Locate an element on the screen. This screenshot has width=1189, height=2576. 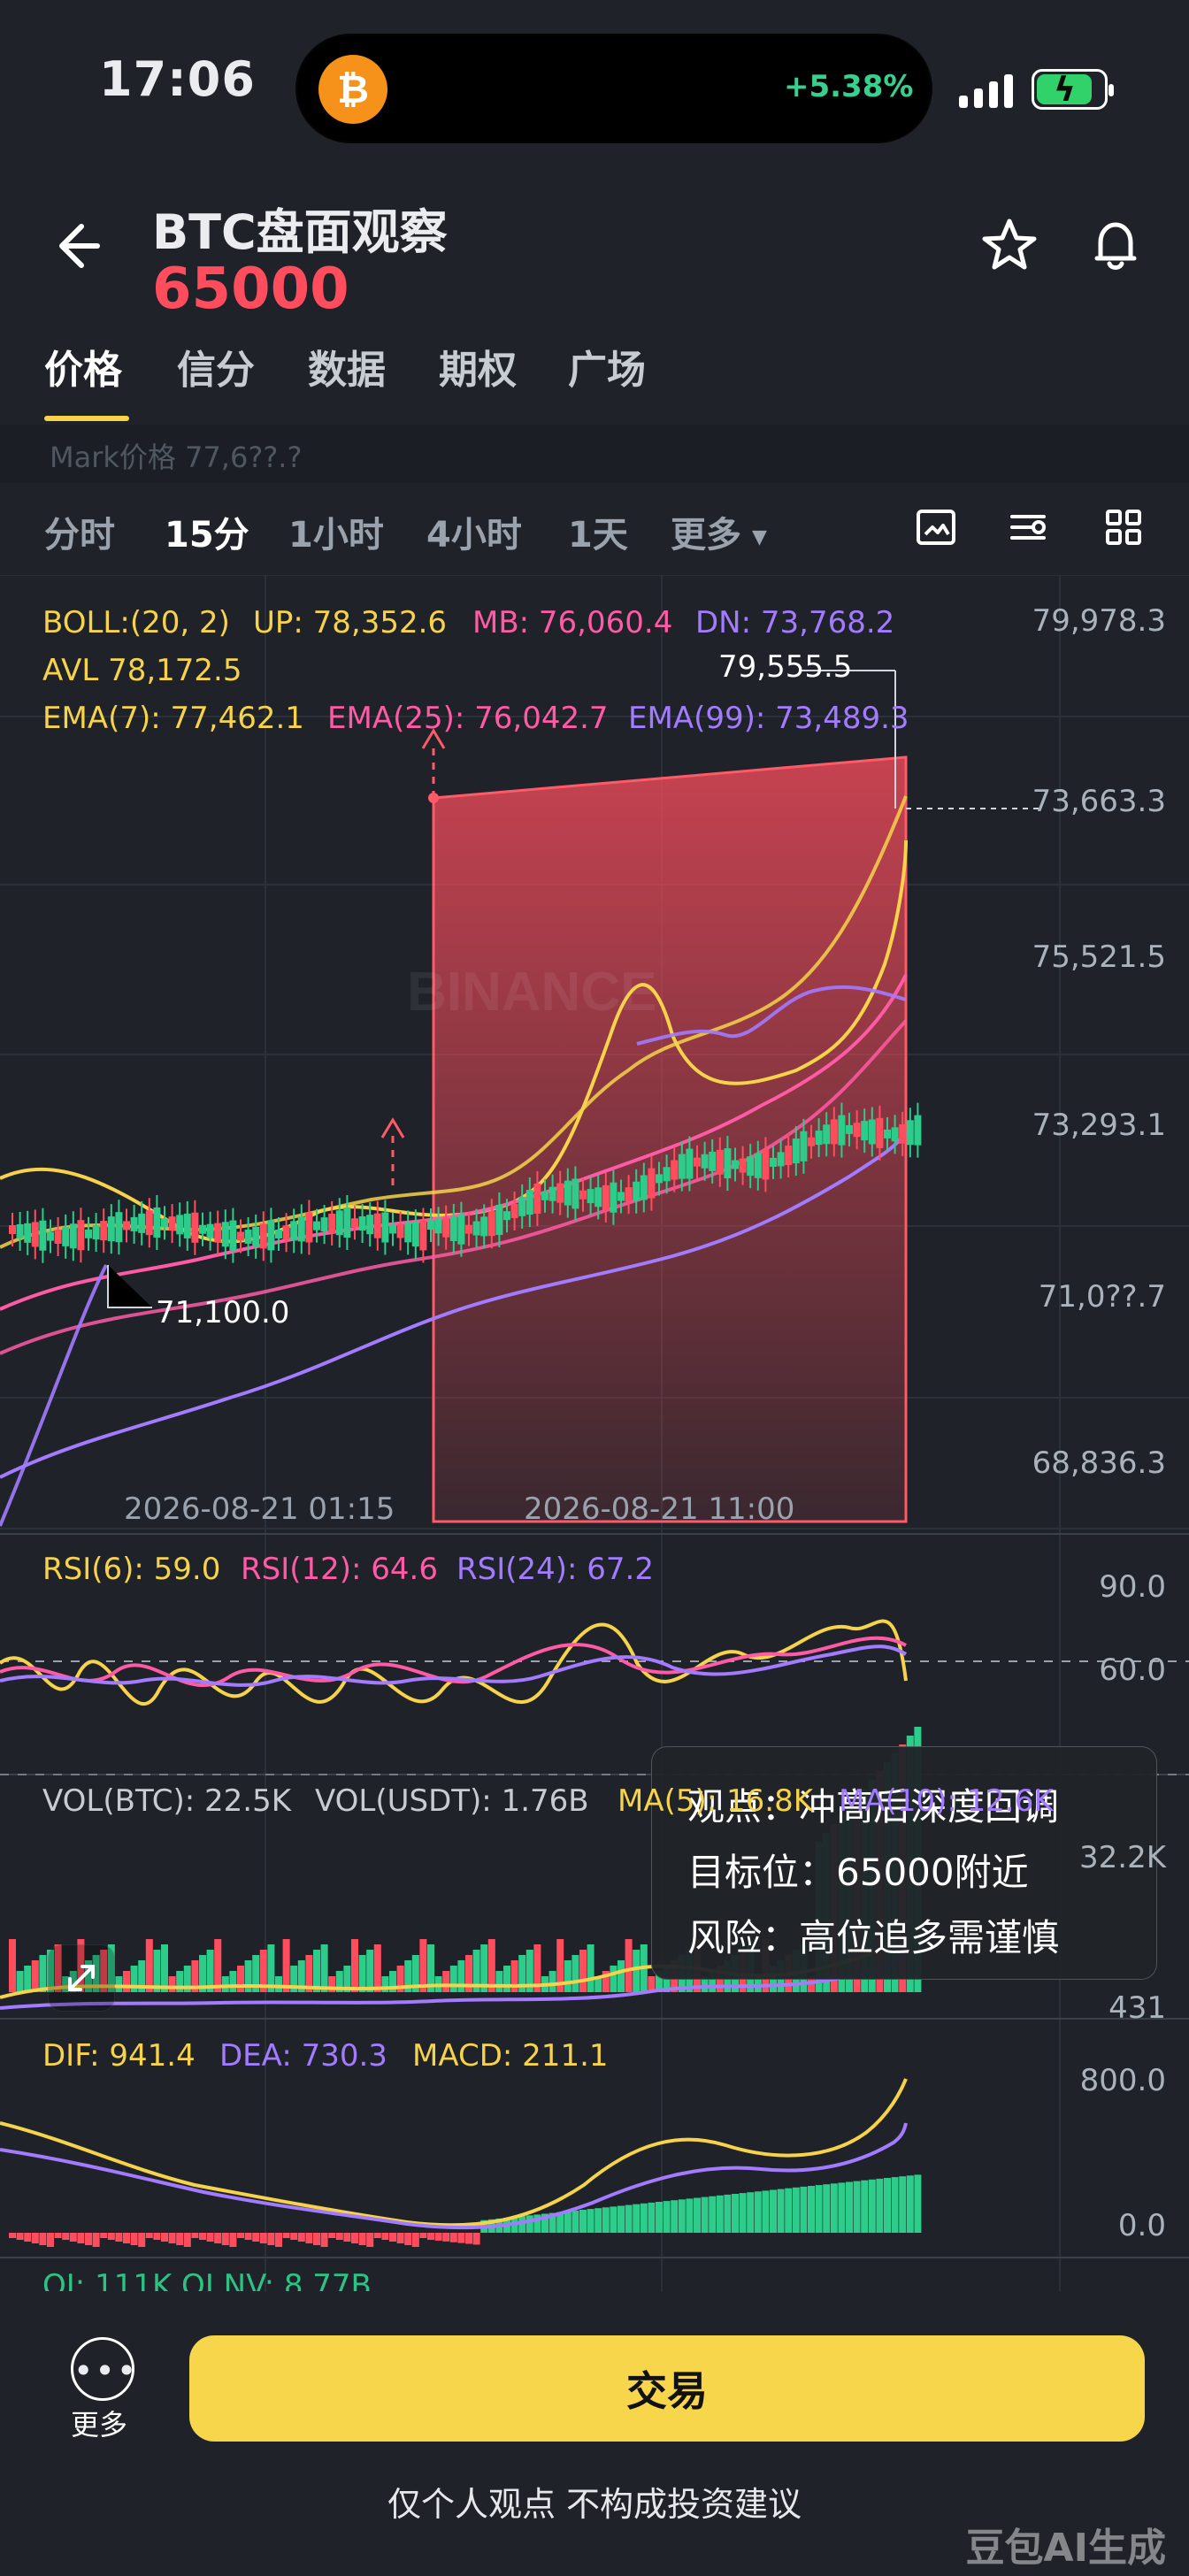
tab-data: 数据 is located at coordinates (347, 366).